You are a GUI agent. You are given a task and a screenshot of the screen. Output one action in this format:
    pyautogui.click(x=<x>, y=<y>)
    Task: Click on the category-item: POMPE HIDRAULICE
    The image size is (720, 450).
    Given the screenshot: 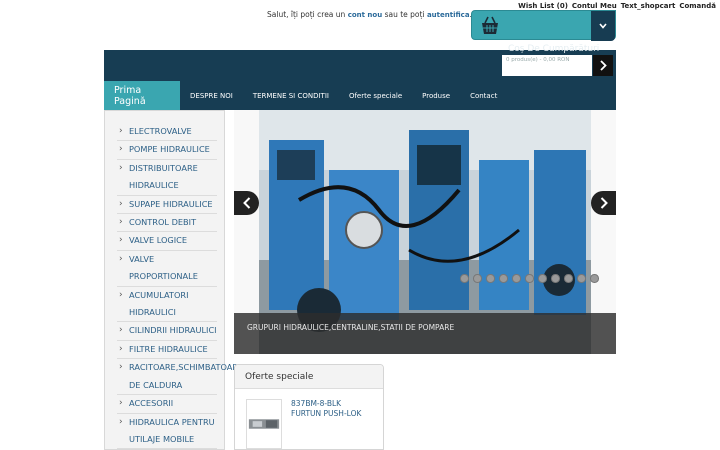 What is the action you would take?
    pyautogui.click(x=167, y=150)
    